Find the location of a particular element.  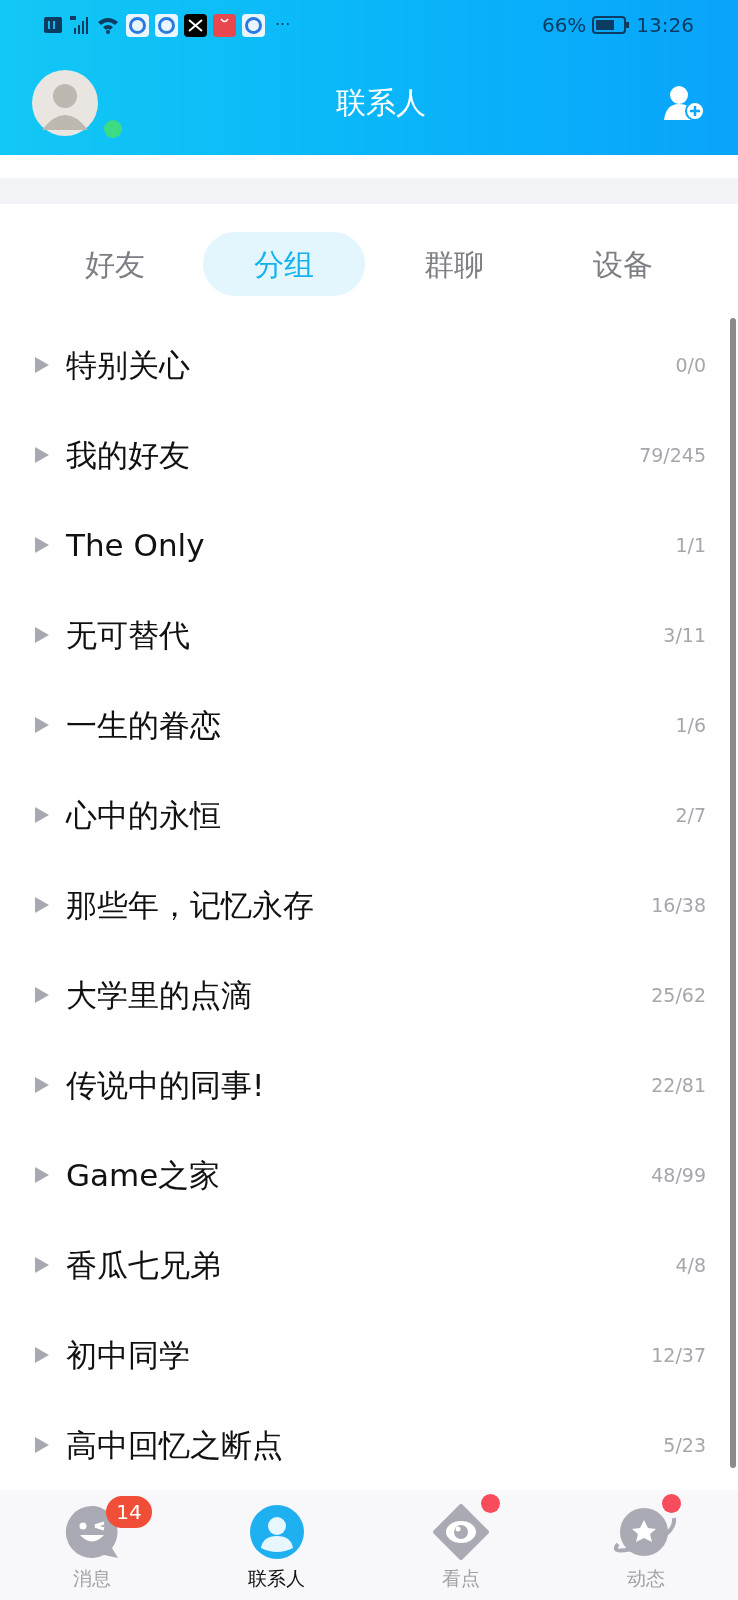

add-contact-icon is located at coordinates (685, 102).